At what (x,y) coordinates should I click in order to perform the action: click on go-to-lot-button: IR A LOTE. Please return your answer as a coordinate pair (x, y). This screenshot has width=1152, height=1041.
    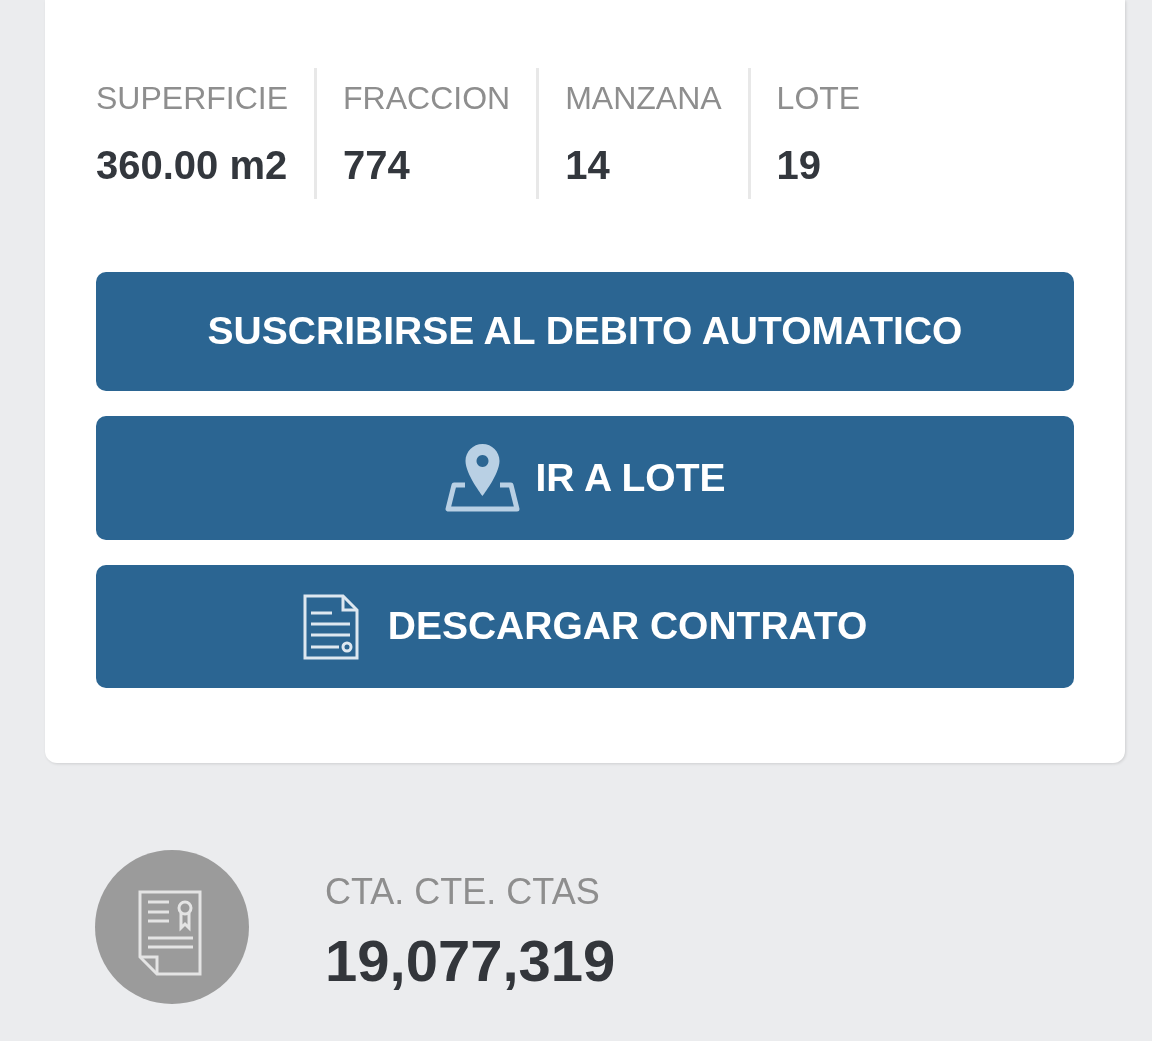
    Looking at the image, I should click on (585, 478).